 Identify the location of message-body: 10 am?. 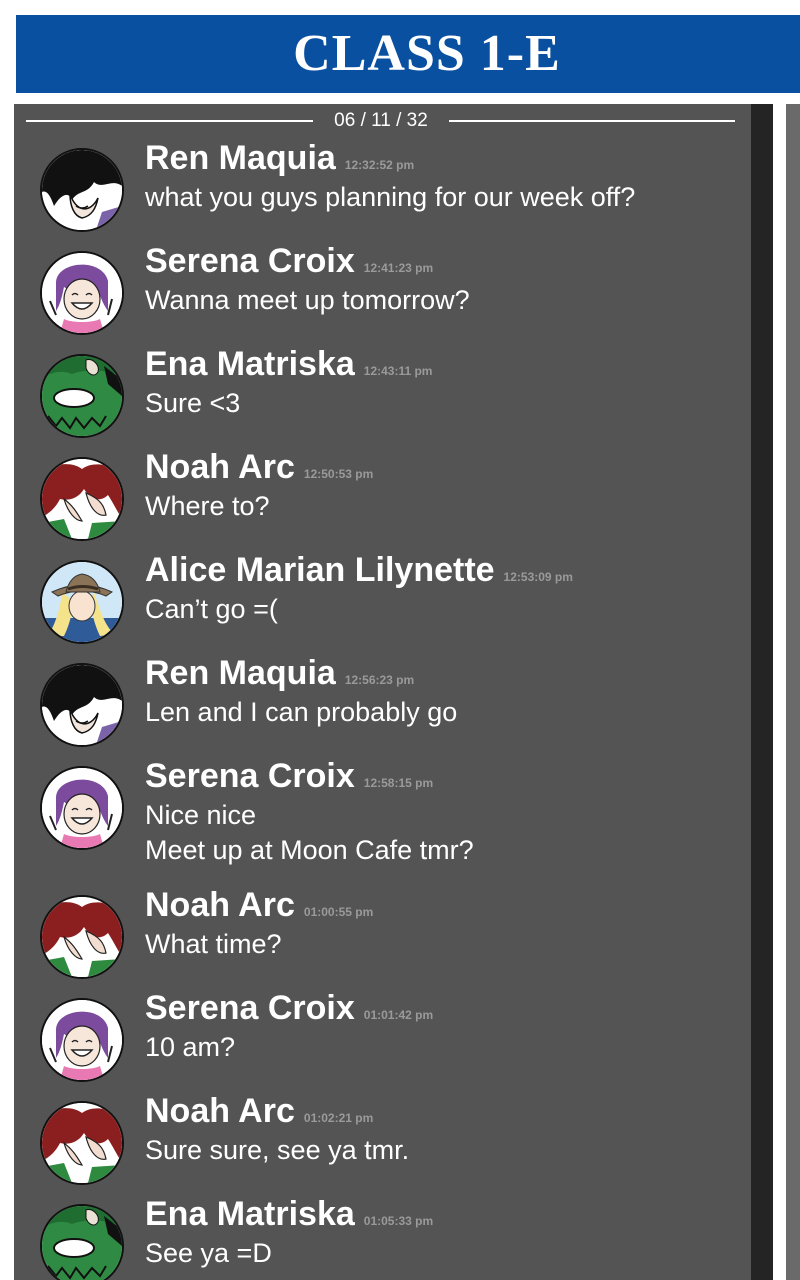
(190, 1047).